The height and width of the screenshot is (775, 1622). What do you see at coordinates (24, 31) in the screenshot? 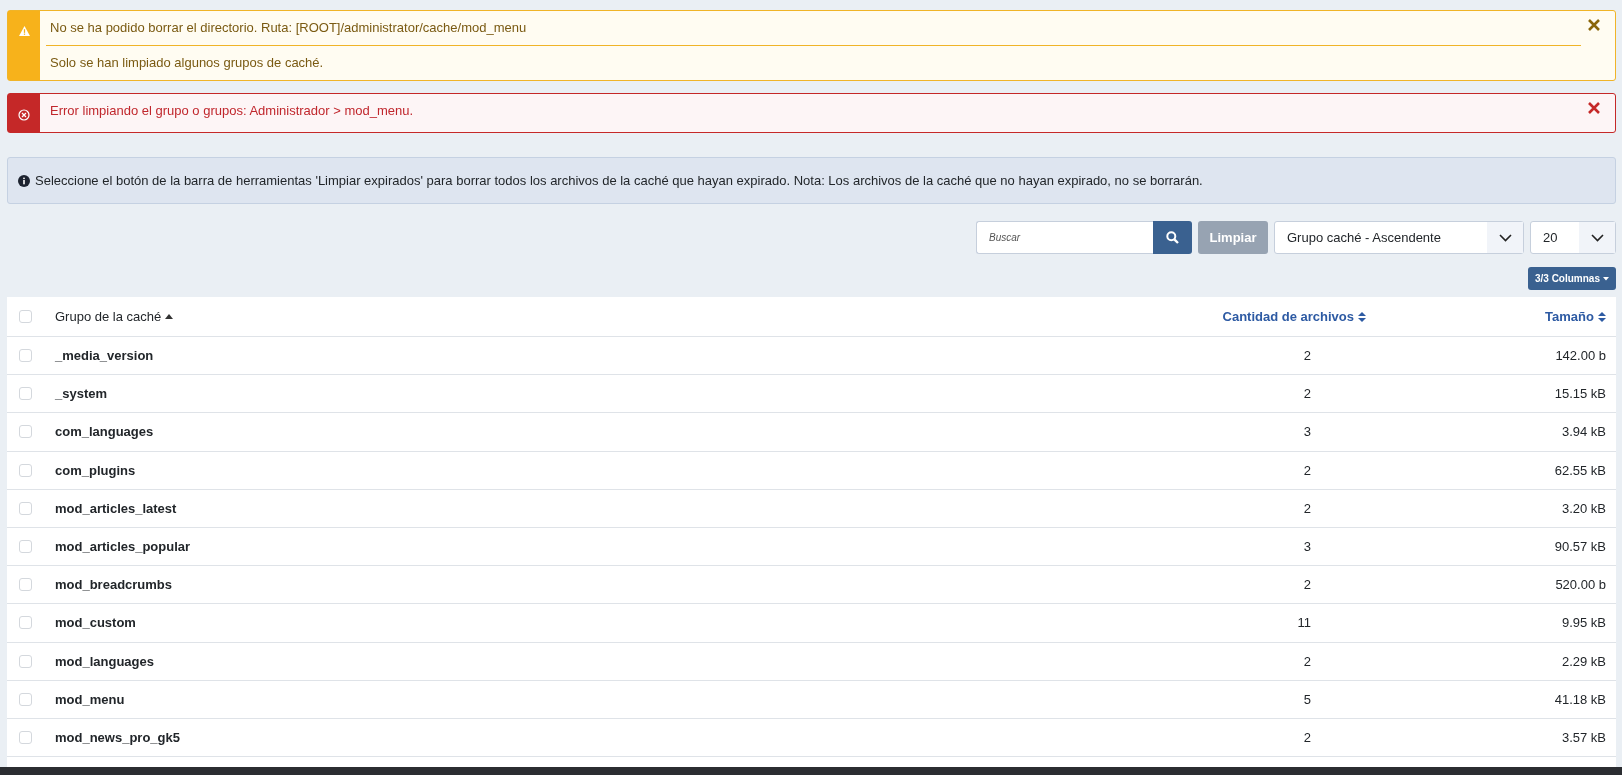
I see `warning-icon` at bounding box center [24, 31].